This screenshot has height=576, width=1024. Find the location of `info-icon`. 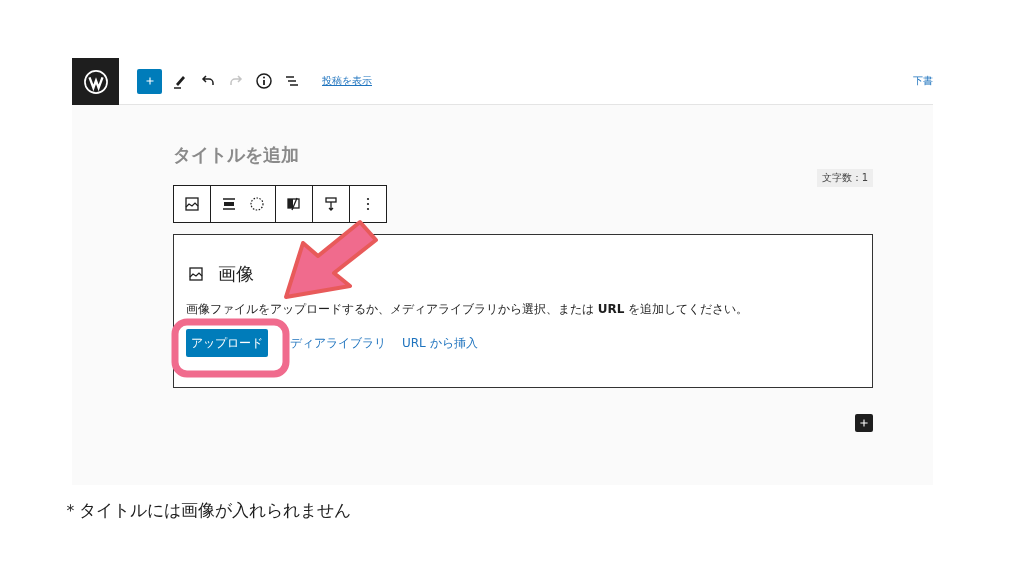

info-icon is located at coordinates (264, 81).